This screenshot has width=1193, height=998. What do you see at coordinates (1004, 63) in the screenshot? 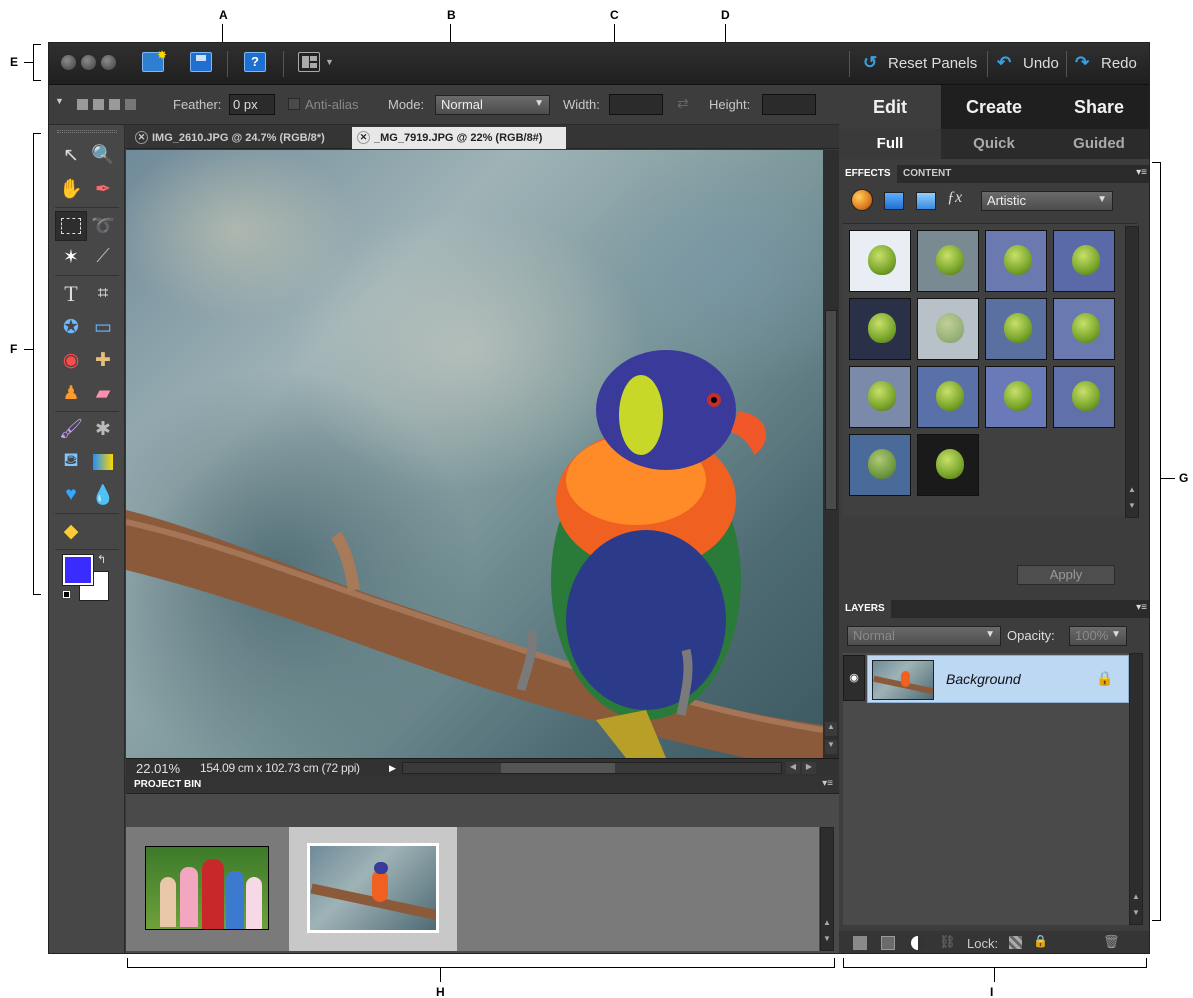
I see `undo-icon: ↶` at bounding box center [1004, 63].